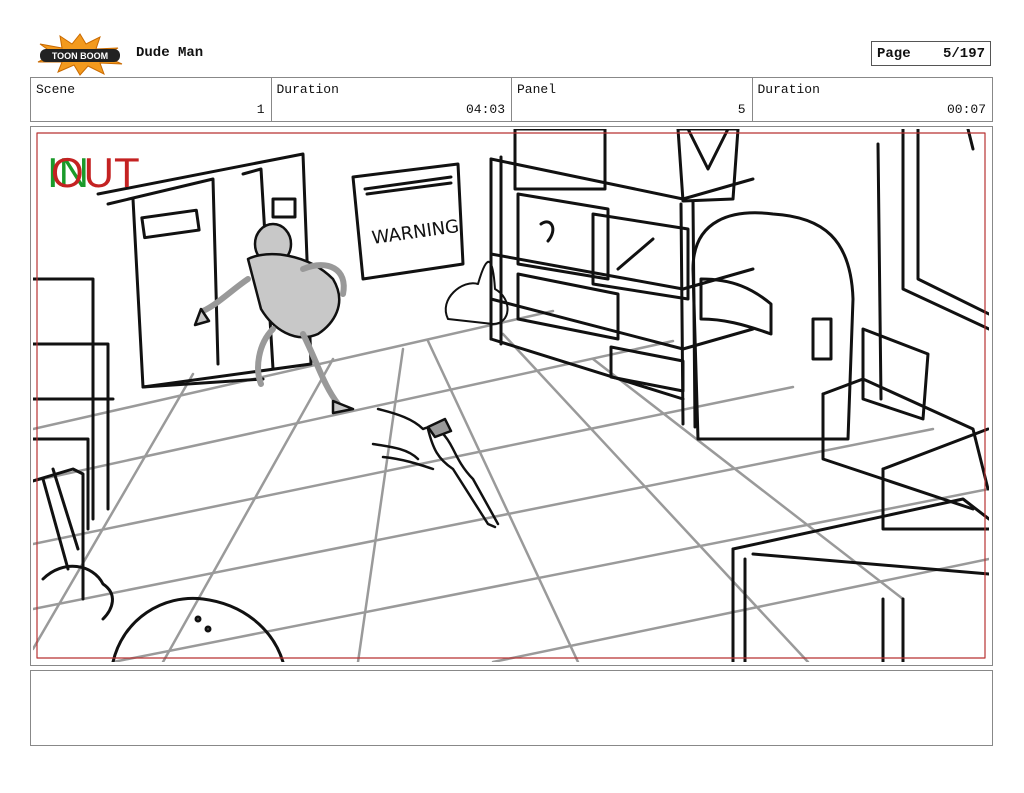  What do you see at coordinates (56, 89) in the screenshot?
I see `scene-label: Scene` at bounding box center [56, 89].